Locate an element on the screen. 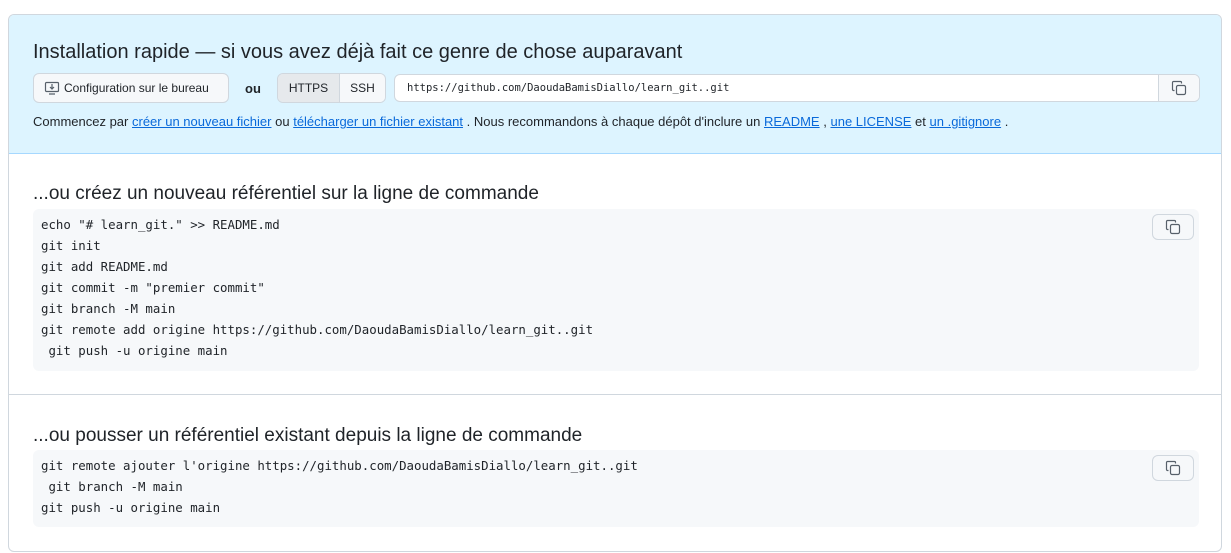 The width and height of the screenshot is (1231, 553). protocol-selector: HTTPS SSH is located at coordinates (331, 88).